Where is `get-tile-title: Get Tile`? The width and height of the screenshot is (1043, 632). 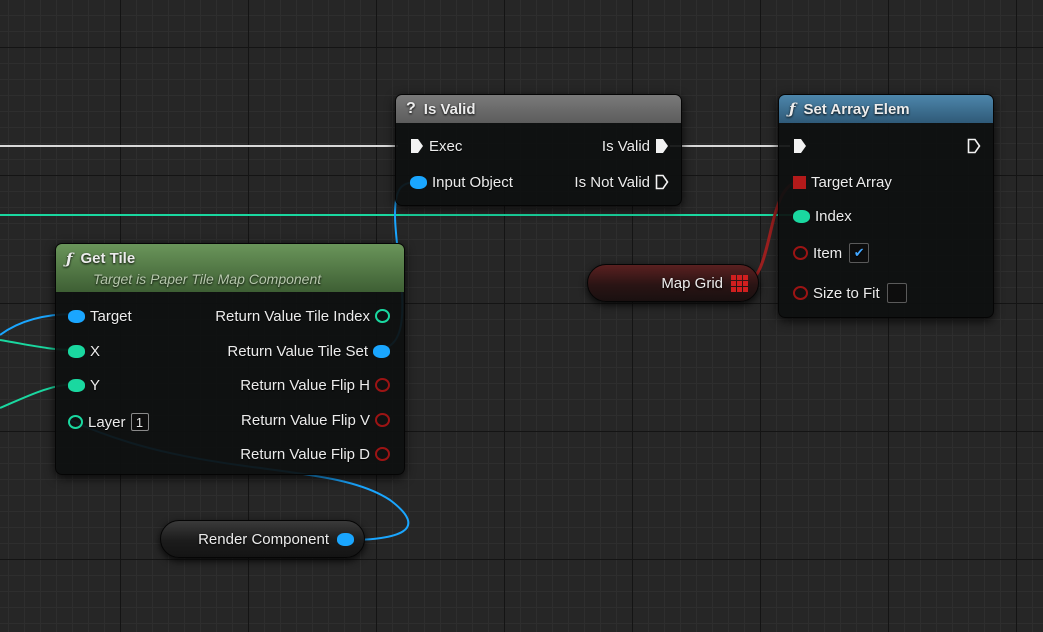 get-tile-title: Get Tile is located at coordinates (108, 258).